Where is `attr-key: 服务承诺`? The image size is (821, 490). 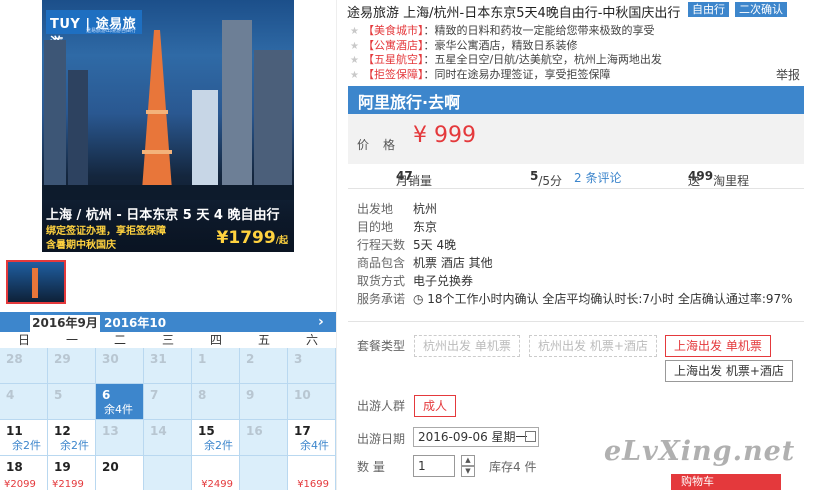
attr-key: 服务承诺 is located at coordinates (381, 299).